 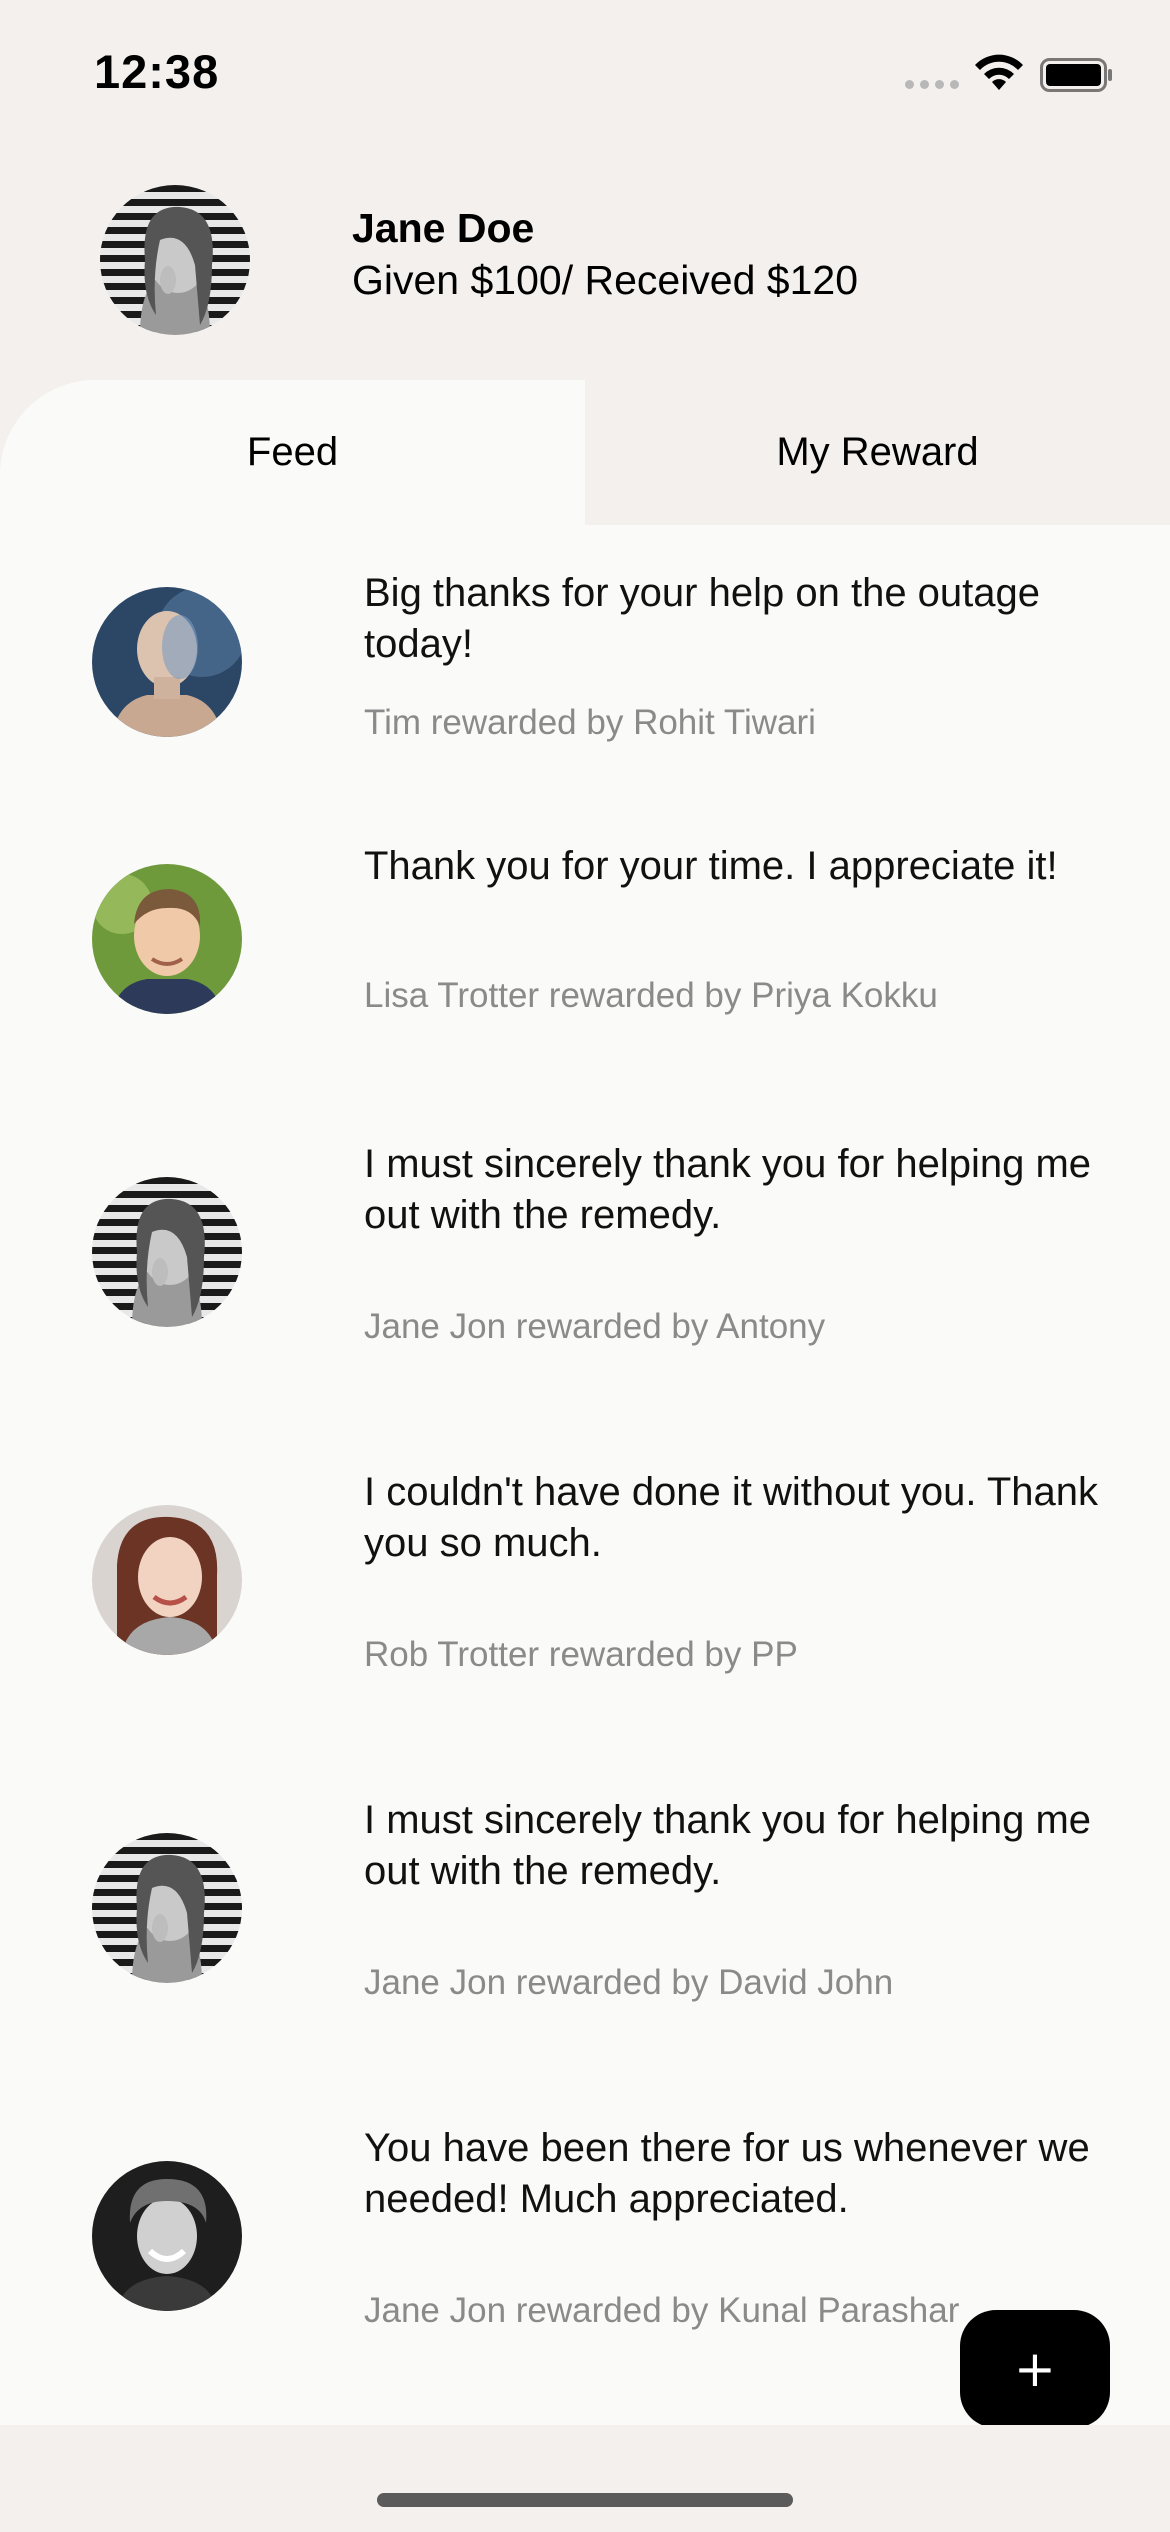 What do you see at coordinates (595, 1326) in the screenshot?
I see `feed-meta: Jane Jon rewarded by Antony` at bounding box center [595, 1326].